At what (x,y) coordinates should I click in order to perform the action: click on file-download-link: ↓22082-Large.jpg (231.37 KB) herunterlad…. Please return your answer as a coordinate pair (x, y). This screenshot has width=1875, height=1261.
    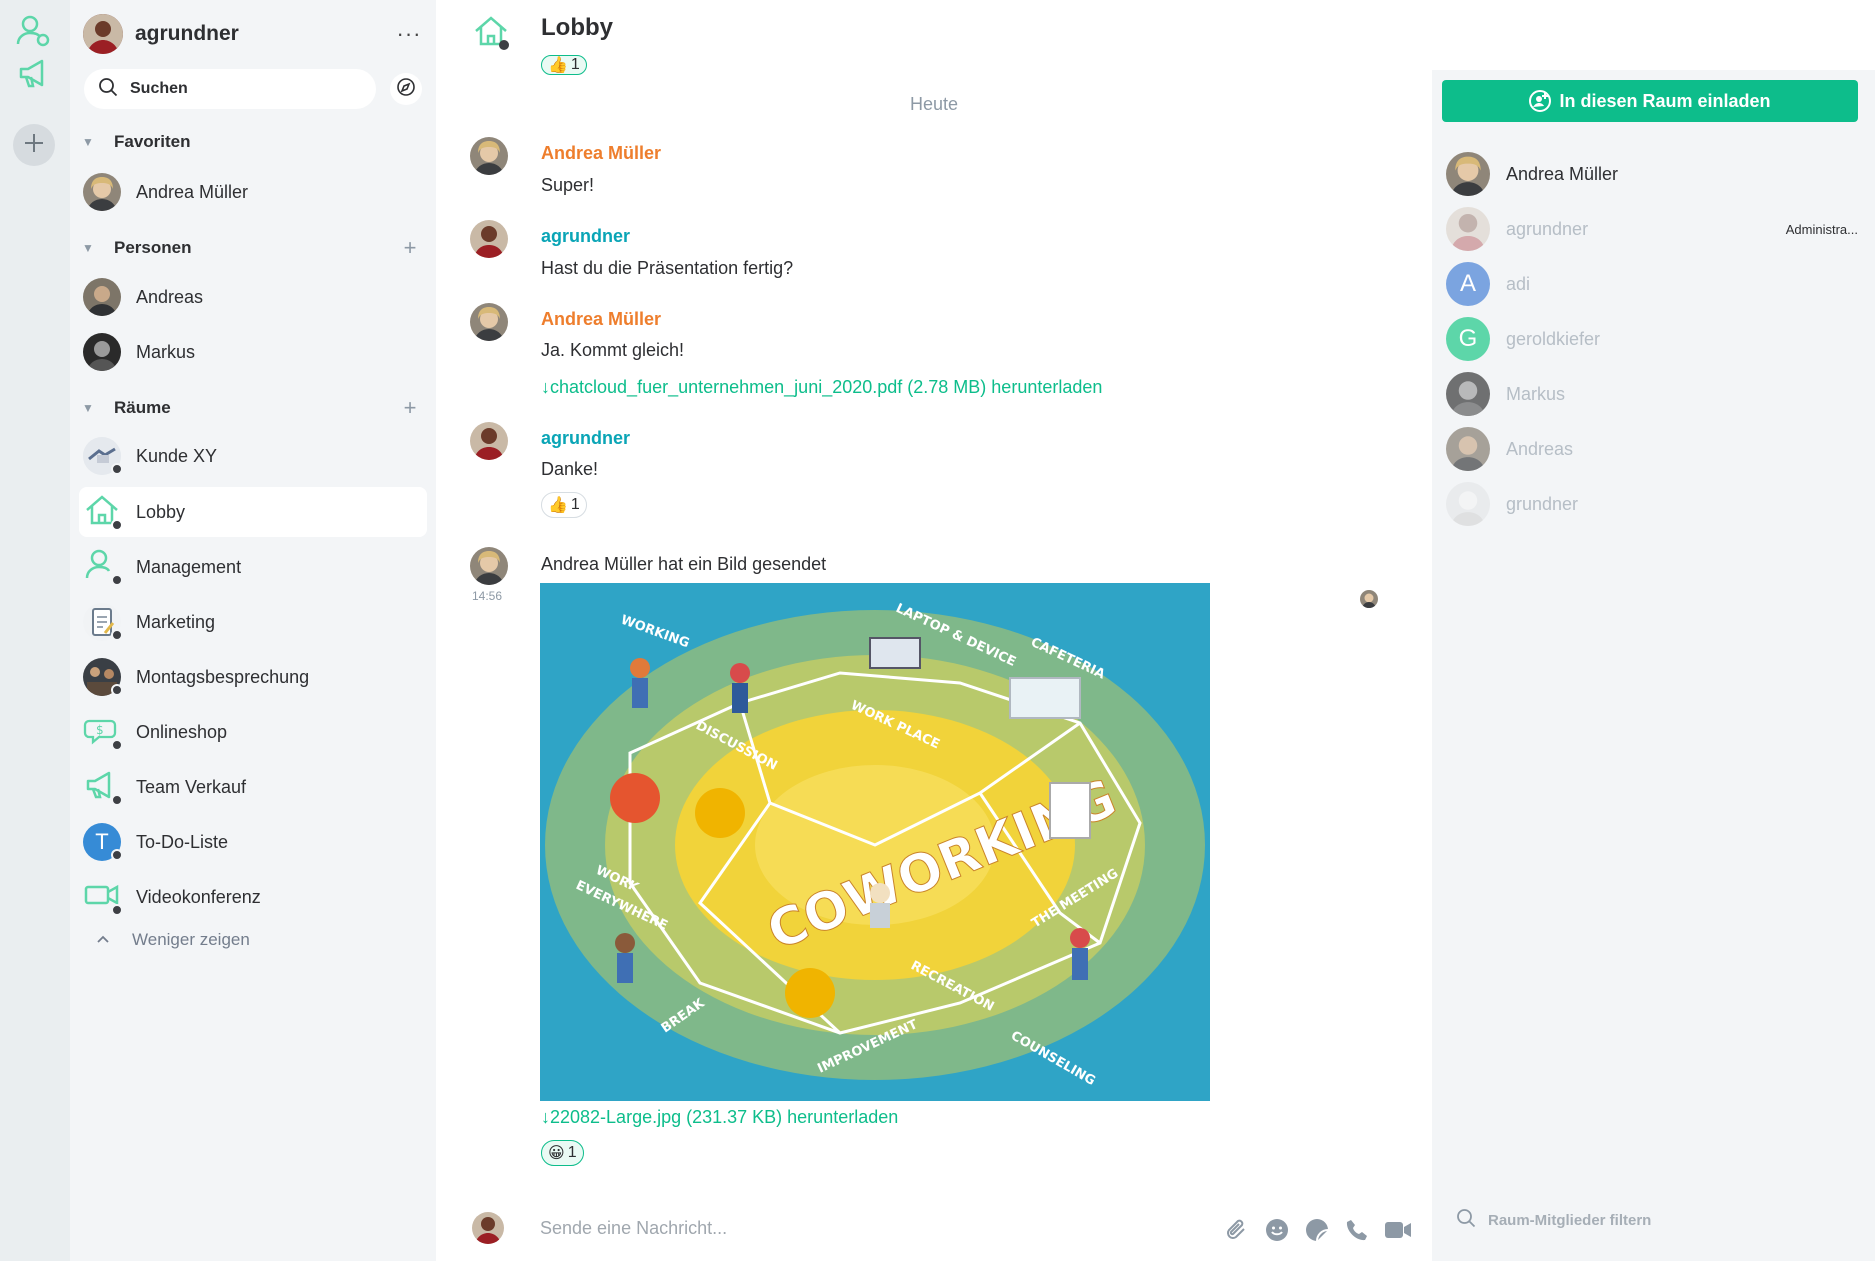
    Looking at the image, I should click on (719, 1117).